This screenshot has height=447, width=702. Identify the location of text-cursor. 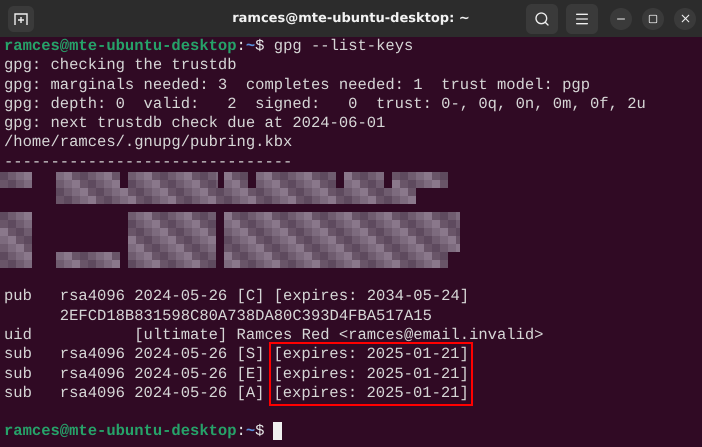
(277, 431).